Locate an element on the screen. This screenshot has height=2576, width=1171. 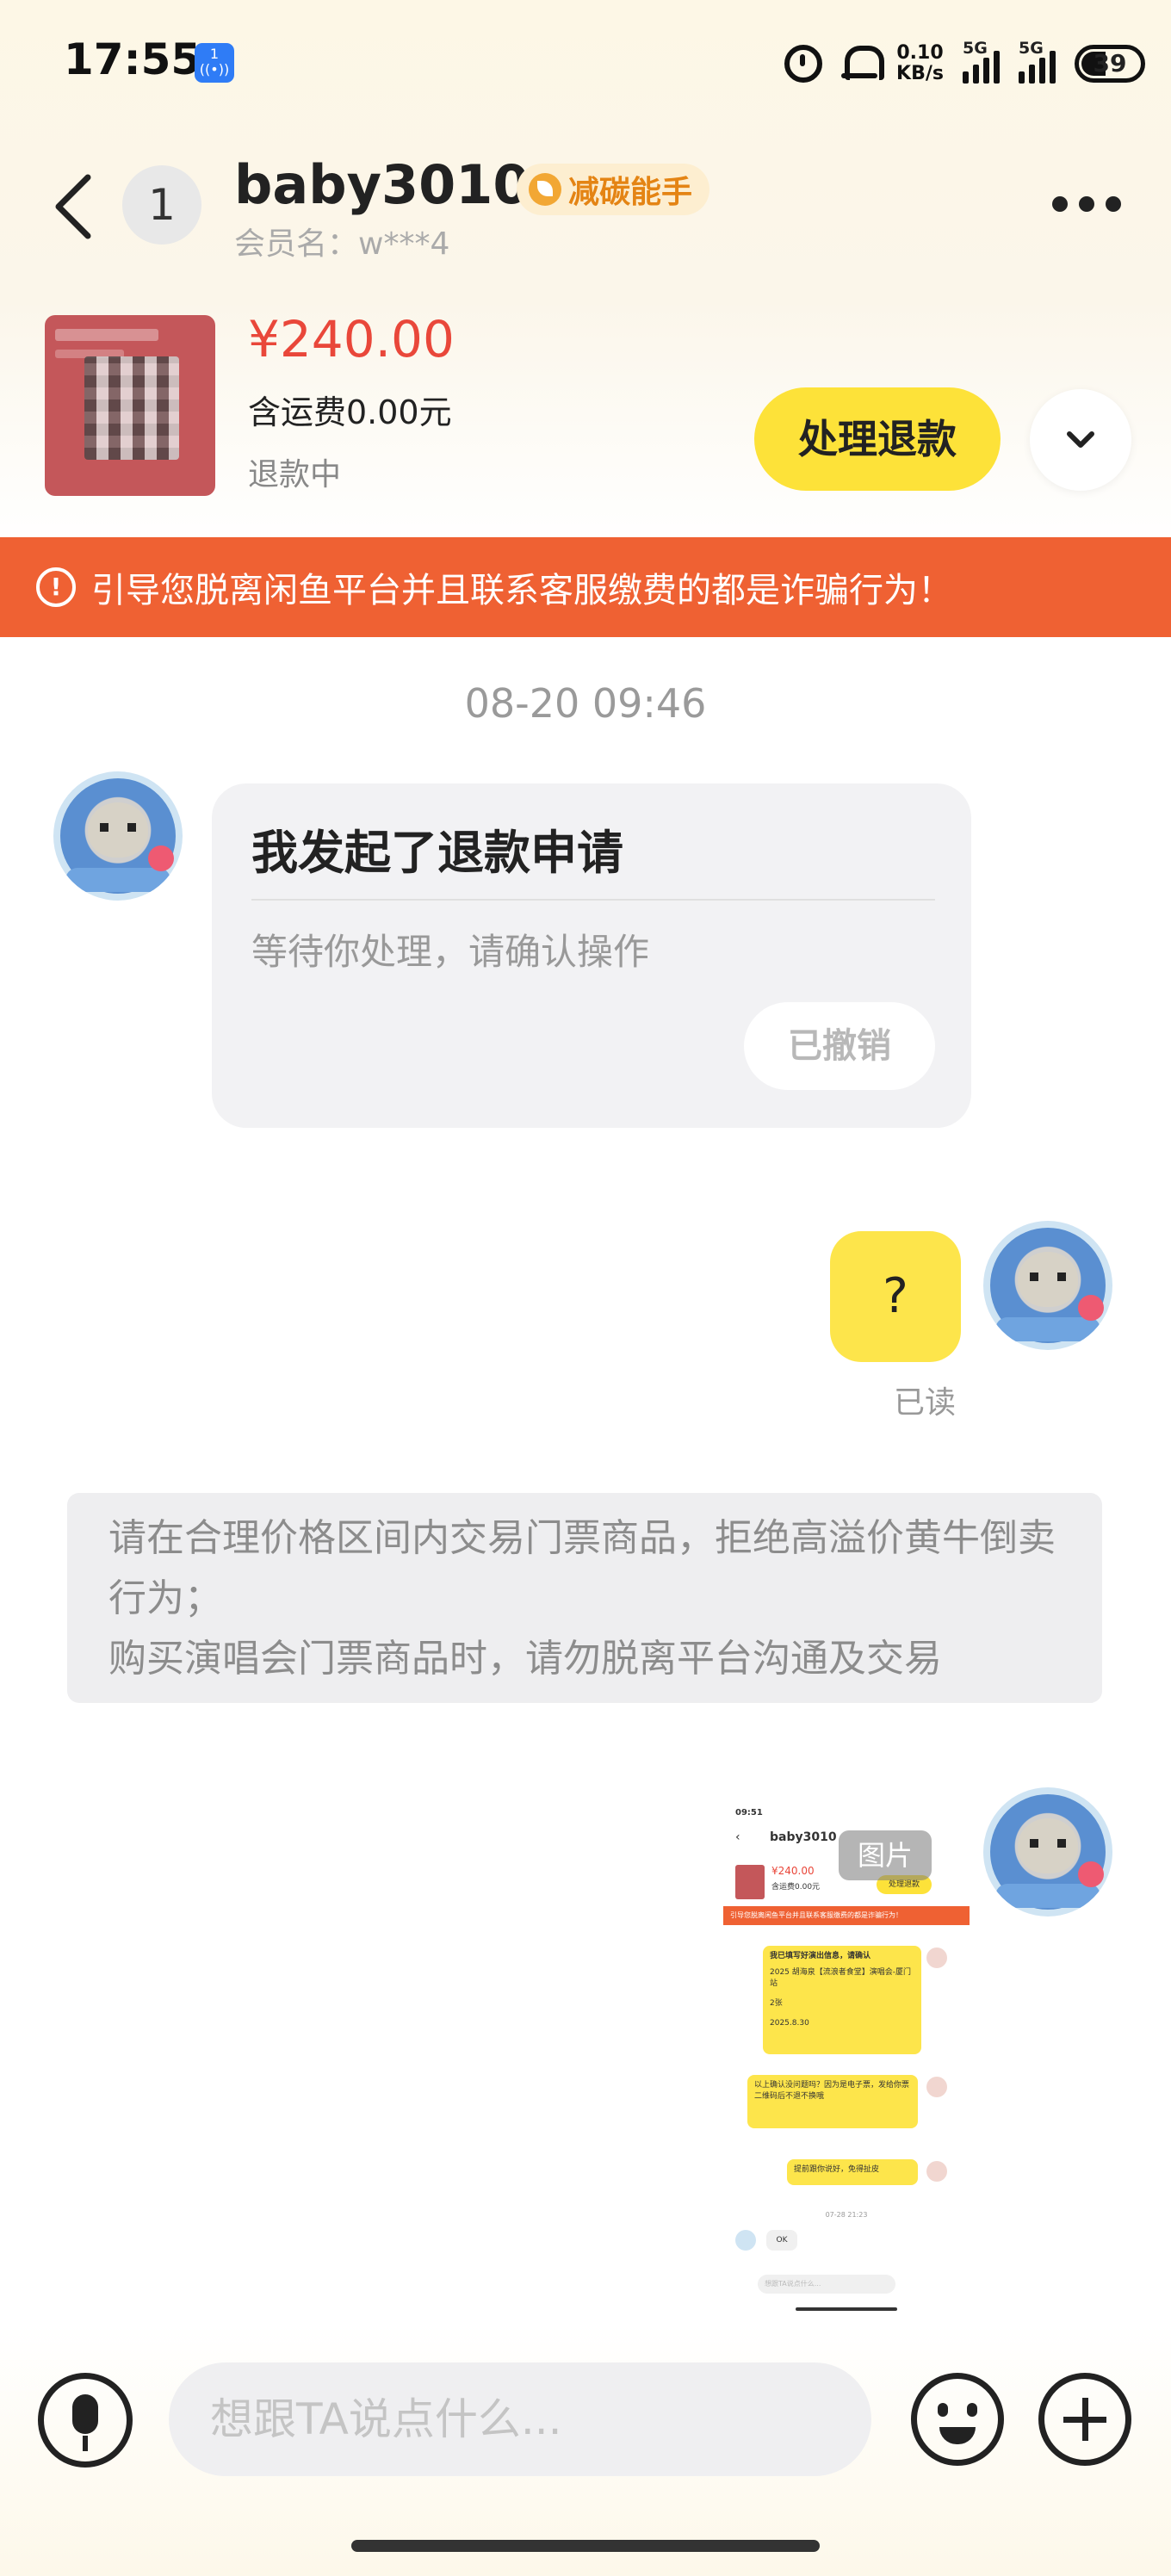
fraud-warning-banner: ! 引导您脱离闲鱼平台并且联系客服缴费的都是诈骗行为！ is located at coordinates (585, 587).